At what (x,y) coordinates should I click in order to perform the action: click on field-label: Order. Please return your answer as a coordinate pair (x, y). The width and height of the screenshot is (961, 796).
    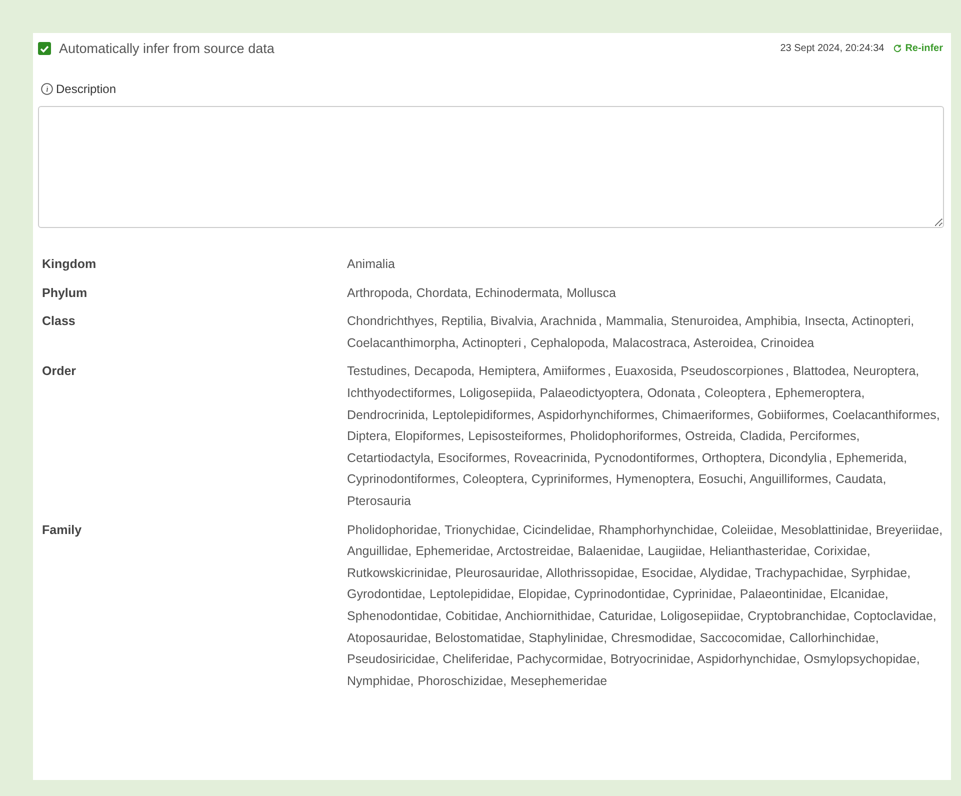
    Looking at the image, I should click on (60, 371).